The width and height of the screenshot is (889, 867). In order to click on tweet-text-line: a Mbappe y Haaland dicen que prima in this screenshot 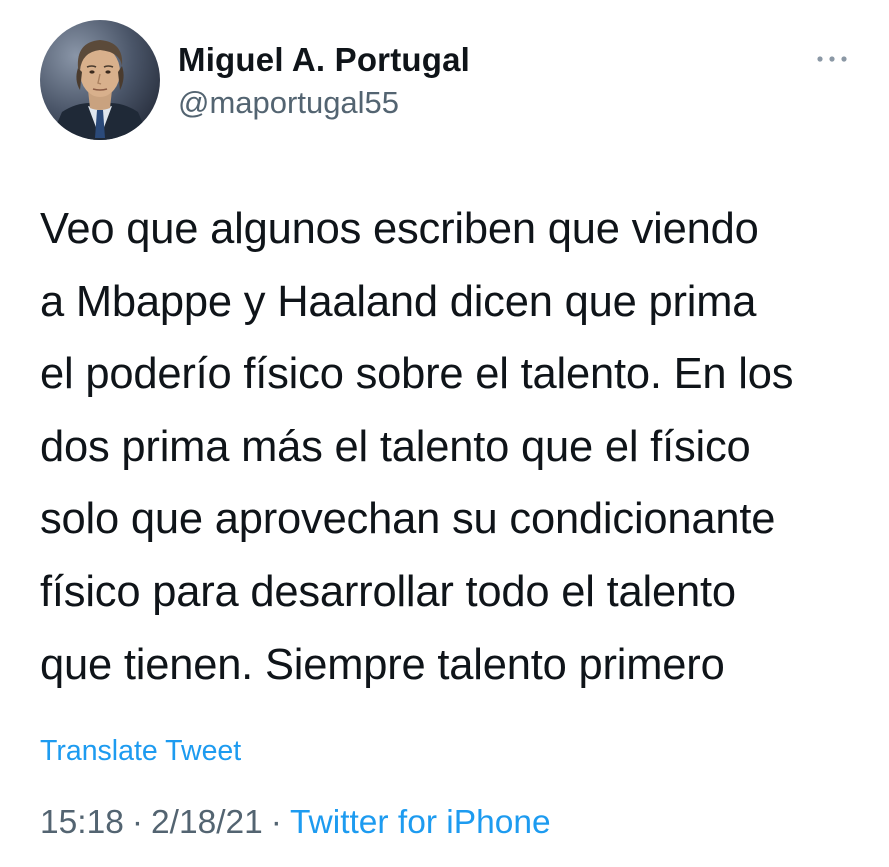, I will do `click(398, 301)`.